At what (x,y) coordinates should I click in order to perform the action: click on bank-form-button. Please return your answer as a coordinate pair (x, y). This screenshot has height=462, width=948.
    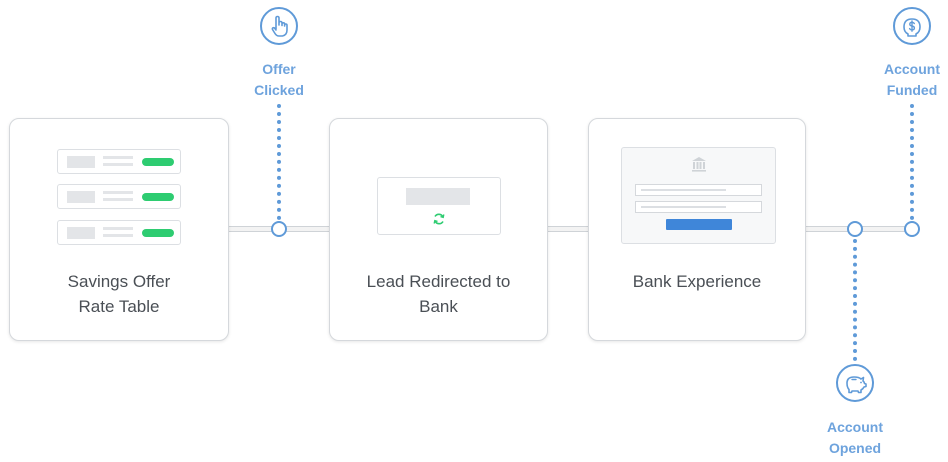
    Looking at the image, I should click on (699, 224).